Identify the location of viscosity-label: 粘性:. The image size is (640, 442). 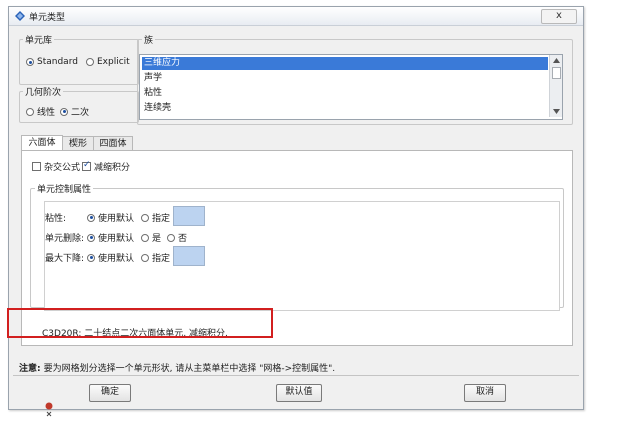
(56, 219).